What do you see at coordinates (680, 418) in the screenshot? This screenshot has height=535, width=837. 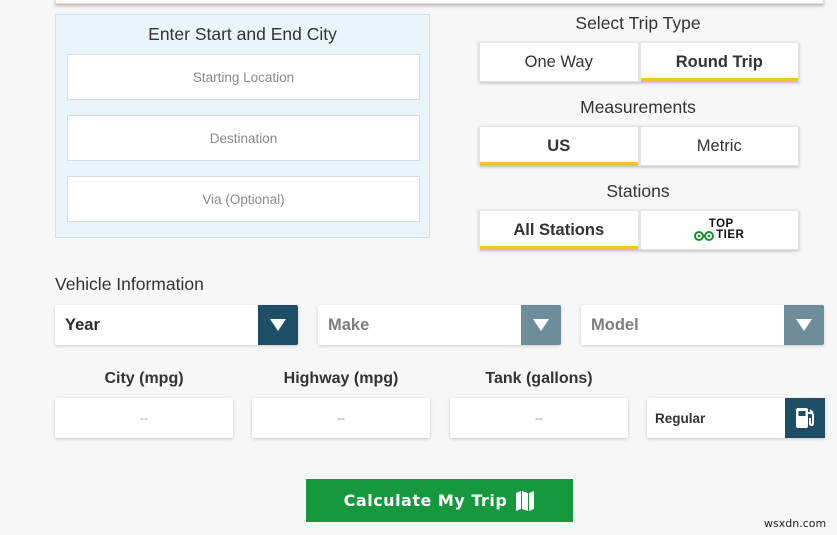 I see `fuel-type-label: Regular` at bounding box center [680, 418].